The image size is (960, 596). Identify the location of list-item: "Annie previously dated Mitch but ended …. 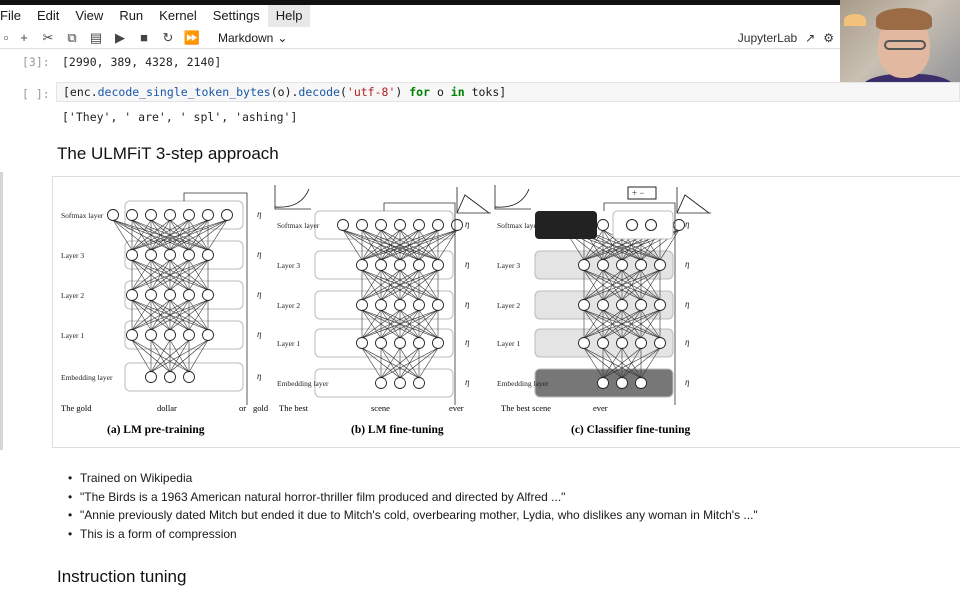
(412, 515).